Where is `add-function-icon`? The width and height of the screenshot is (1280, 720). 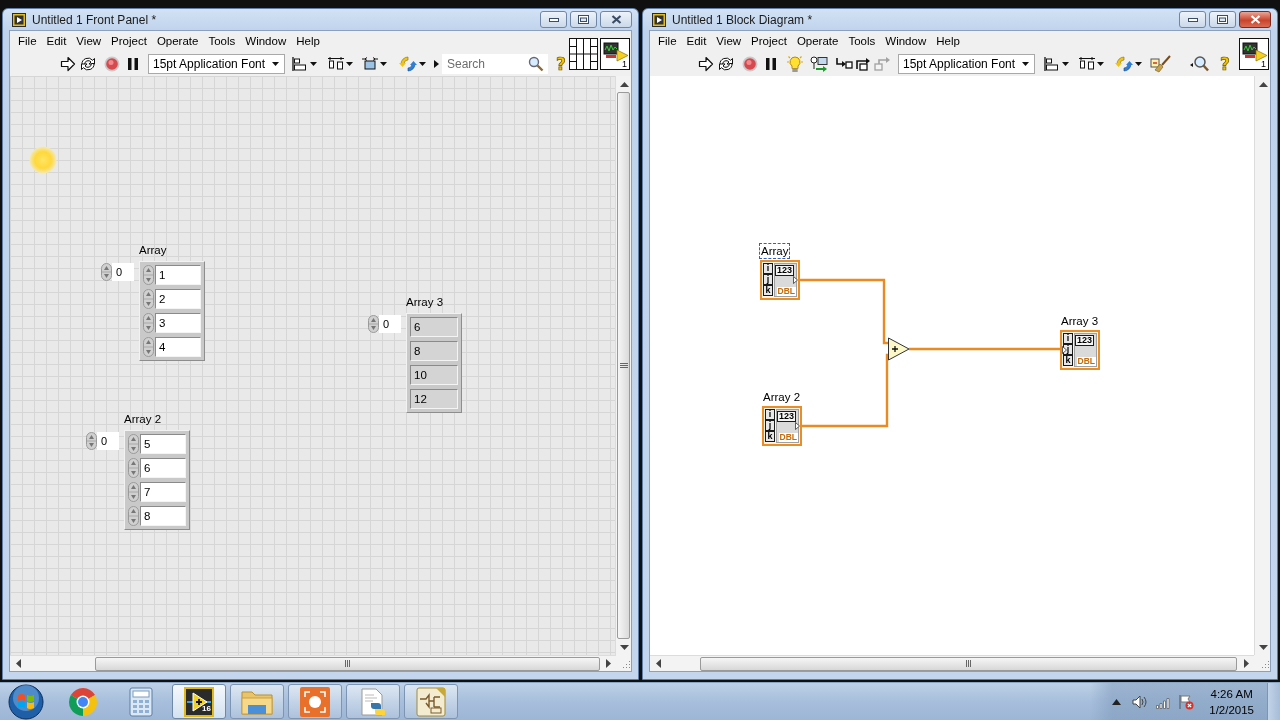
add-function-icon is located at coordinates (899, 349).